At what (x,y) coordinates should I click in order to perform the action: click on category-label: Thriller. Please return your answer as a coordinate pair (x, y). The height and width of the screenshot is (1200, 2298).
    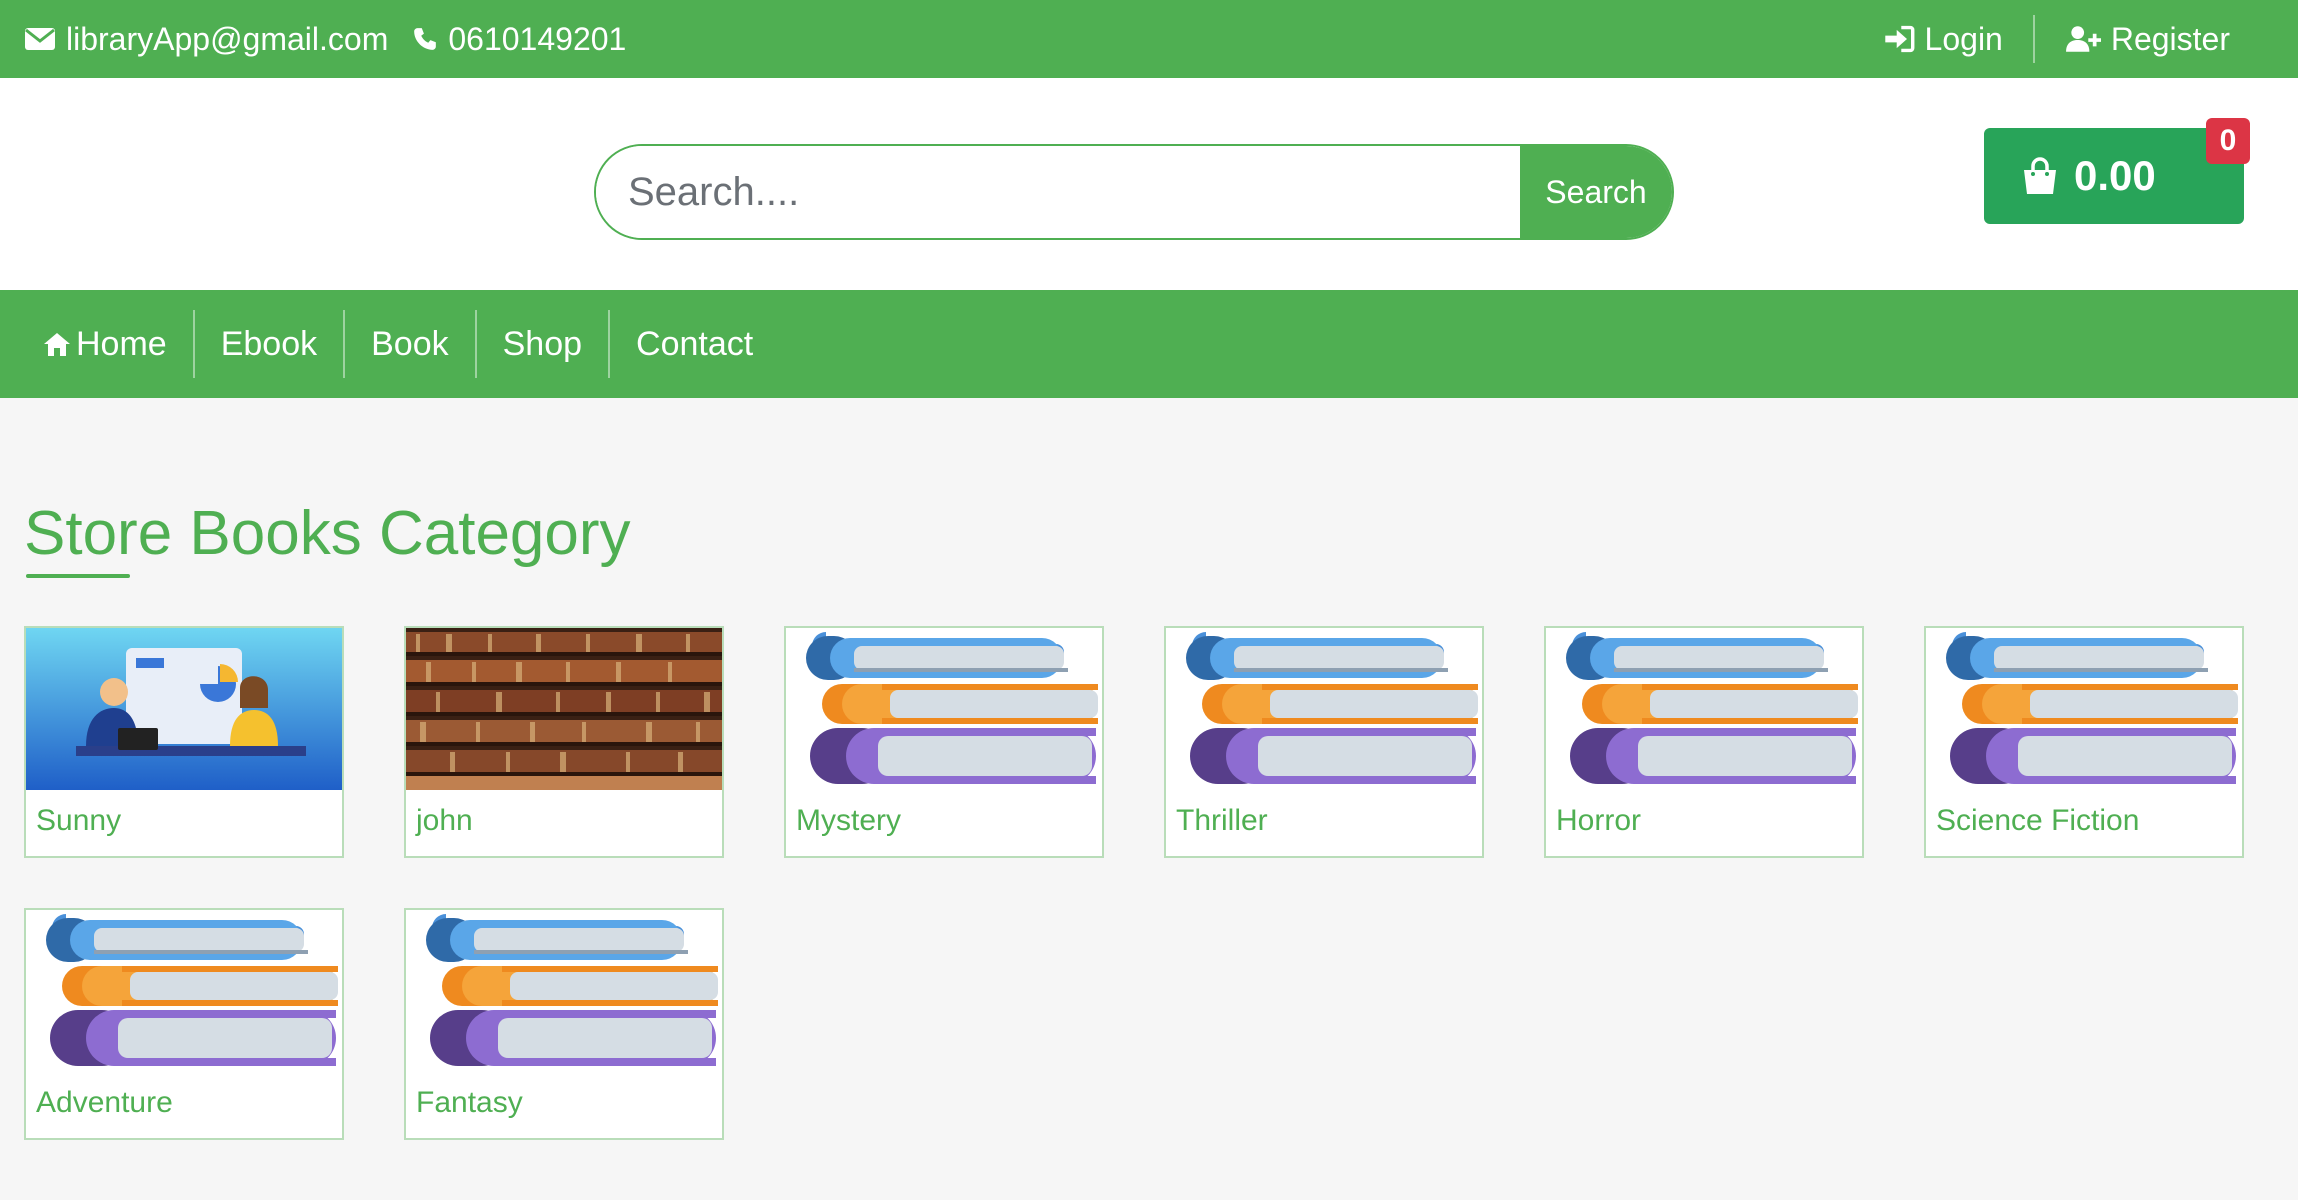
    Looking at the image, I should click on (1222, 820).